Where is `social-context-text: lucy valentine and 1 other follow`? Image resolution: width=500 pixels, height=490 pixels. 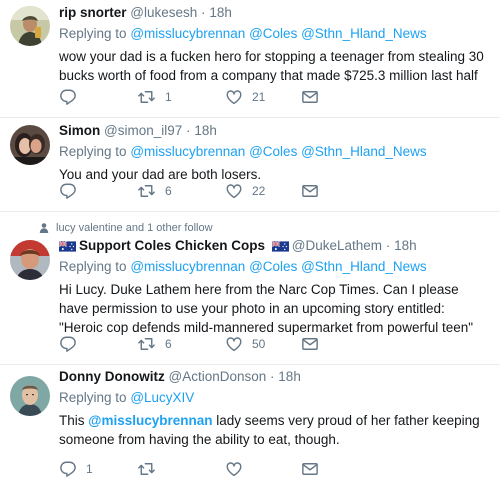
social-context-text: lucy valentine and 1 other follow is located at coordinates (134, 228).